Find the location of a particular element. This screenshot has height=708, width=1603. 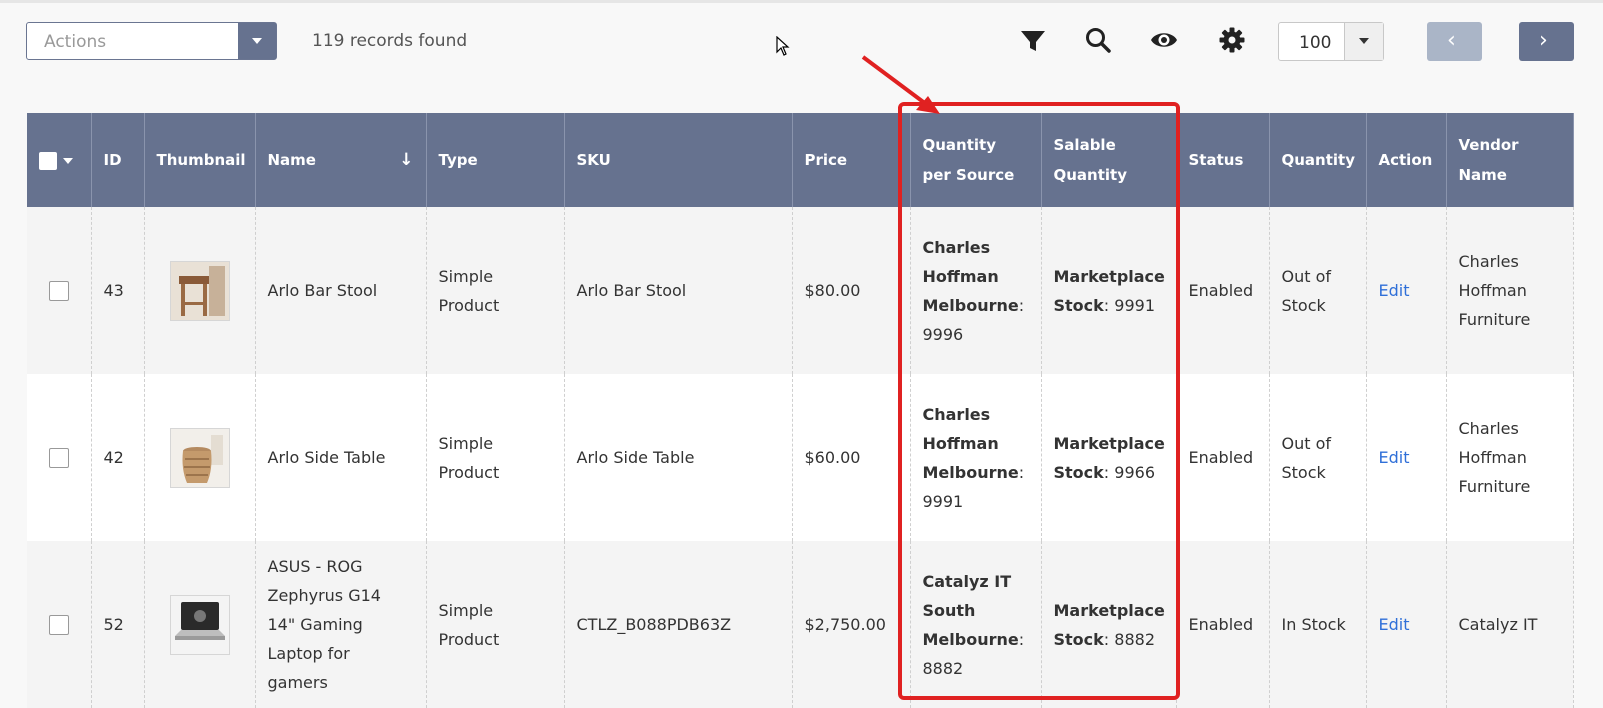

annotation-highlight-box is located at coordinates (1039, 401).